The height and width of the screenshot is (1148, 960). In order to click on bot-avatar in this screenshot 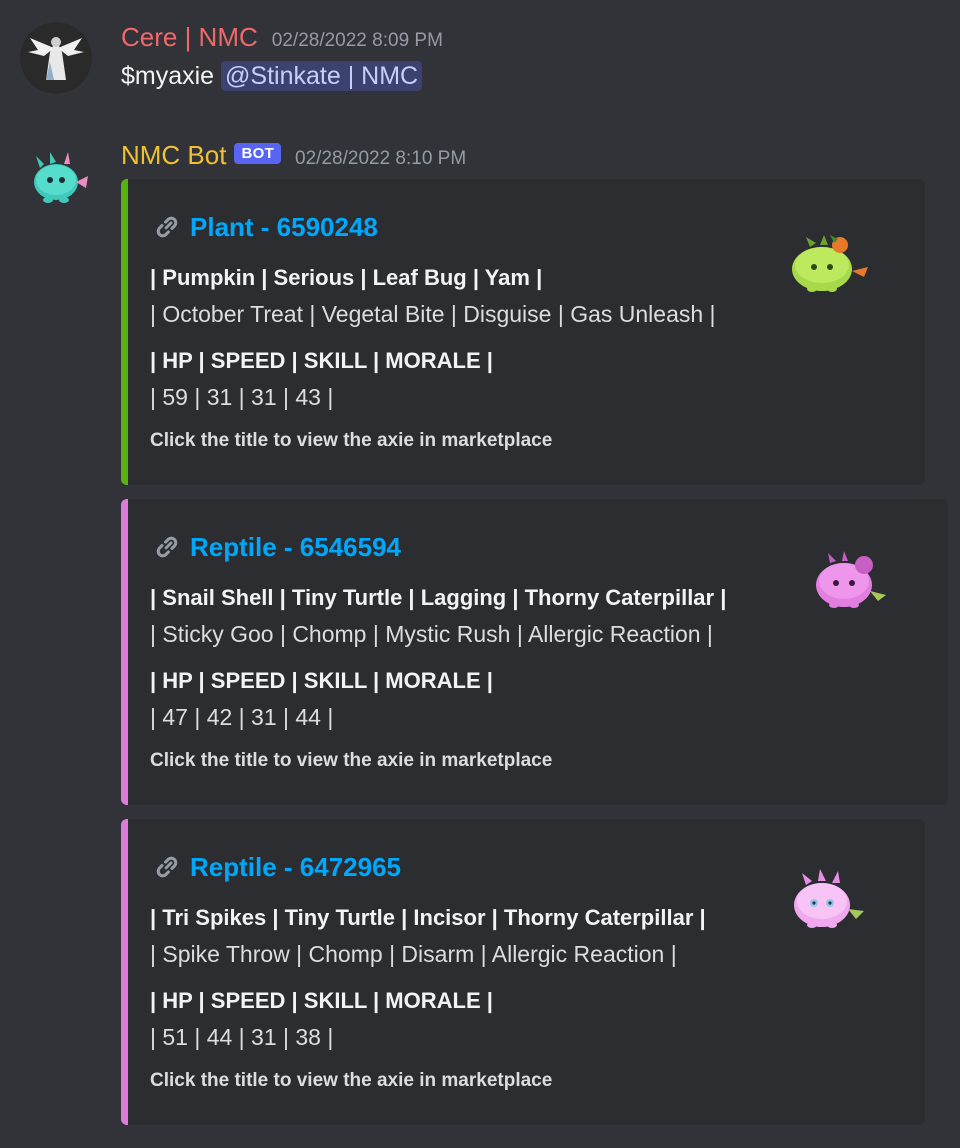, I will do `click(56, 176)`.